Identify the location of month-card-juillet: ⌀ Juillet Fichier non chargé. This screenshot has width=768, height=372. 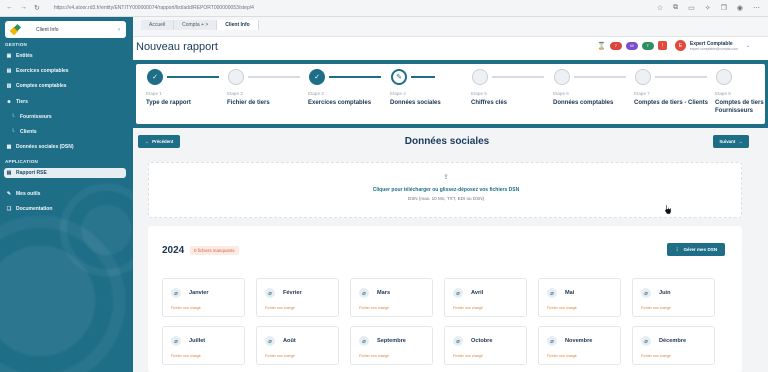
(203, 345).